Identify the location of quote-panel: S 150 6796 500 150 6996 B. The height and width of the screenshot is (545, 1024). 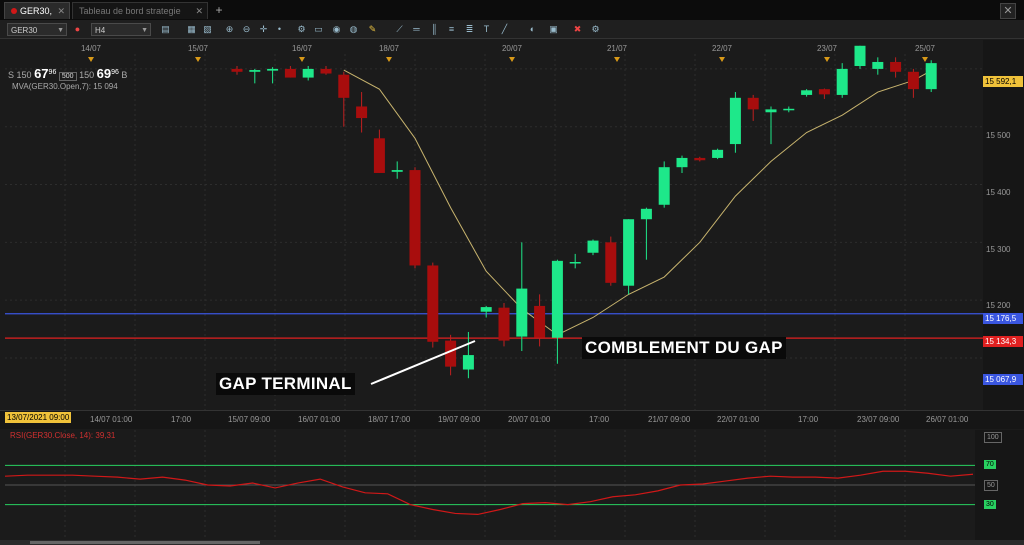
(67, 73).